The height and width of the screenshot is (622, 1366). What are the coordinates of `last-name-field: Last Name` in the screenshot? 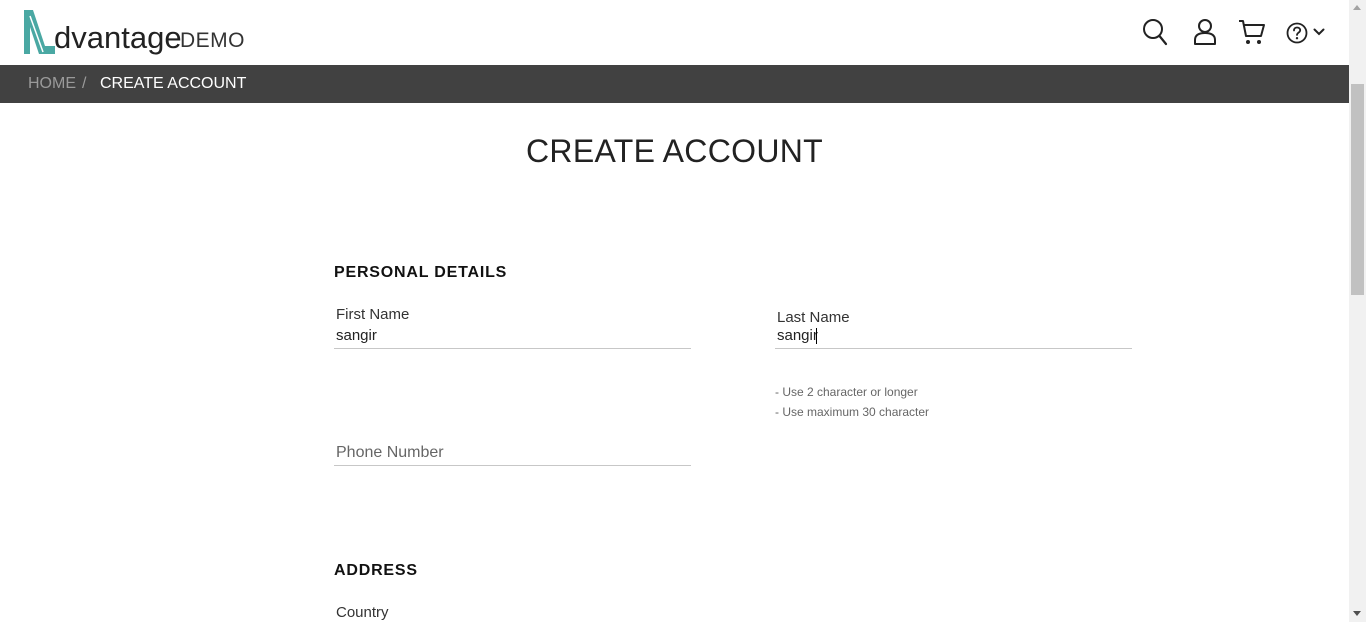 It's located at (953, 329).